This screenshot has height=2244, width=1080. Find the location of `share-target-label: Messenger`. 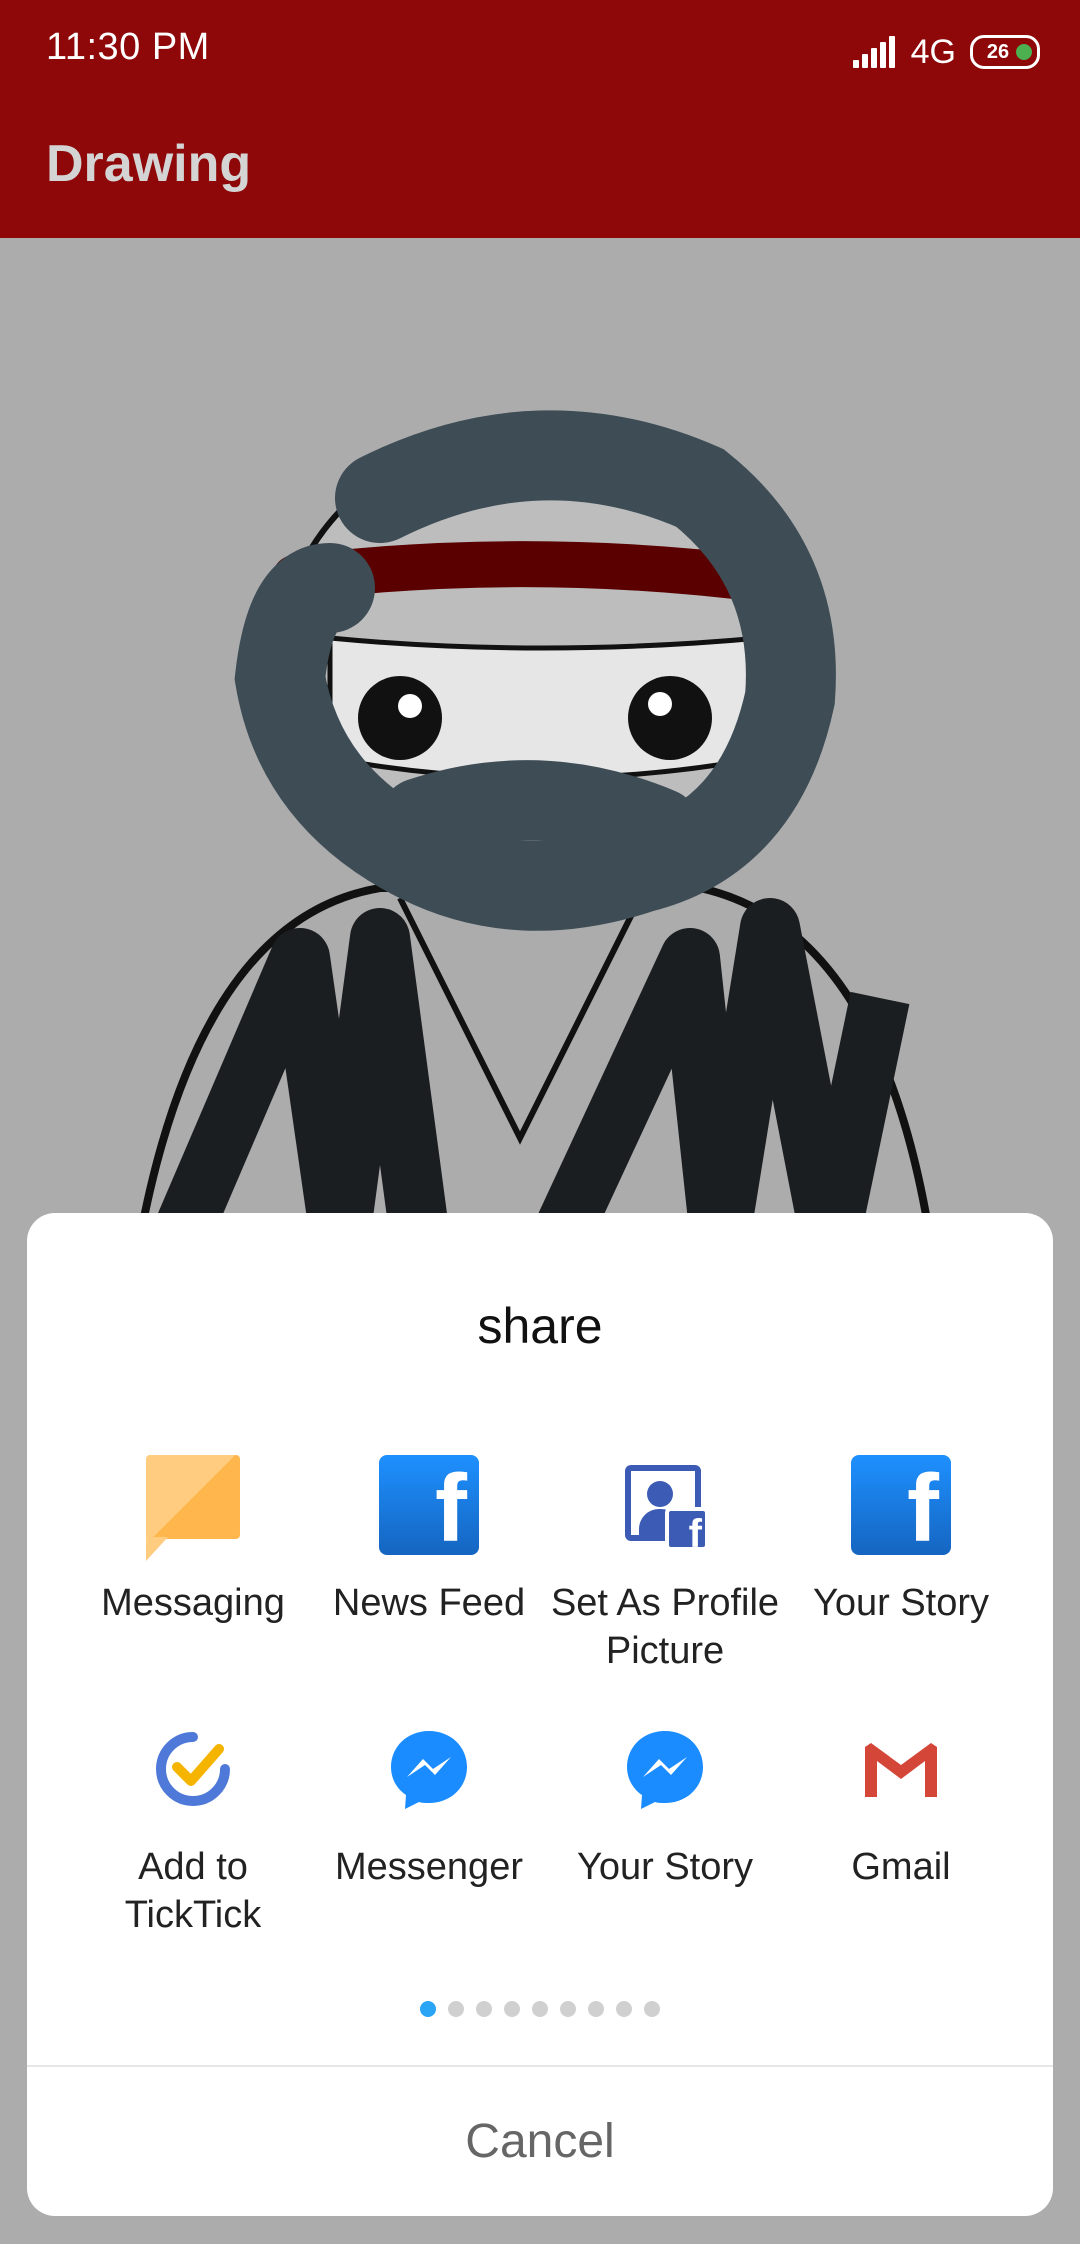

share-target-label: Messenger is located at coordinates (429, 1867).